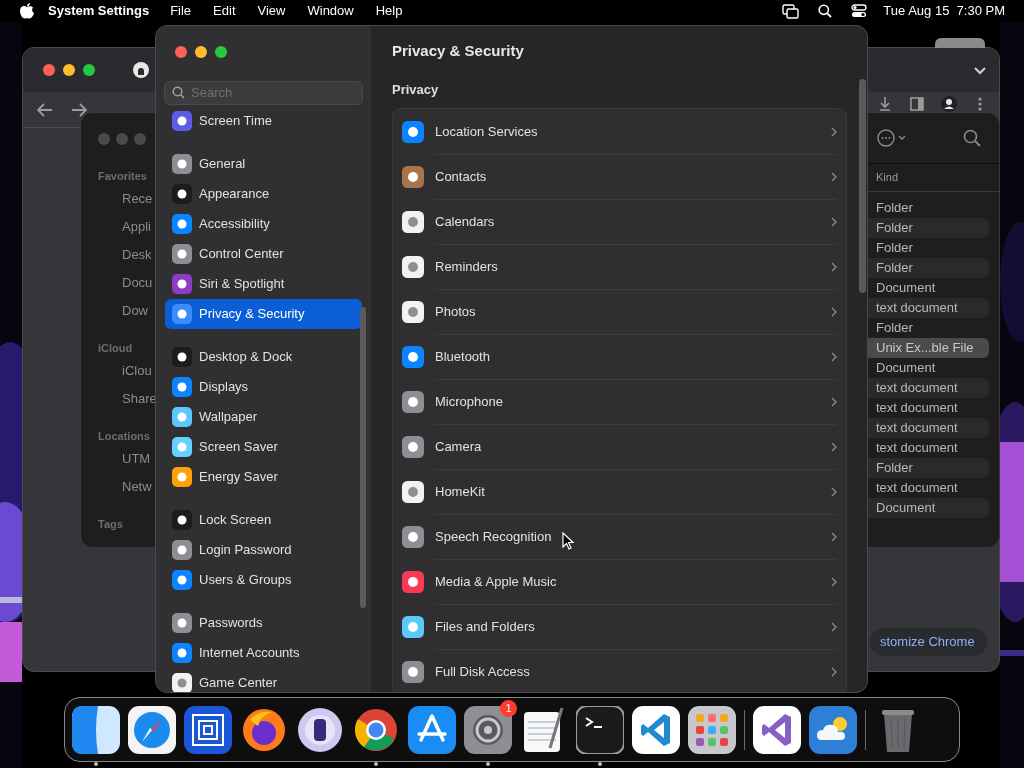  I want to click on sidebar-item: Dow, so click(139, 311).